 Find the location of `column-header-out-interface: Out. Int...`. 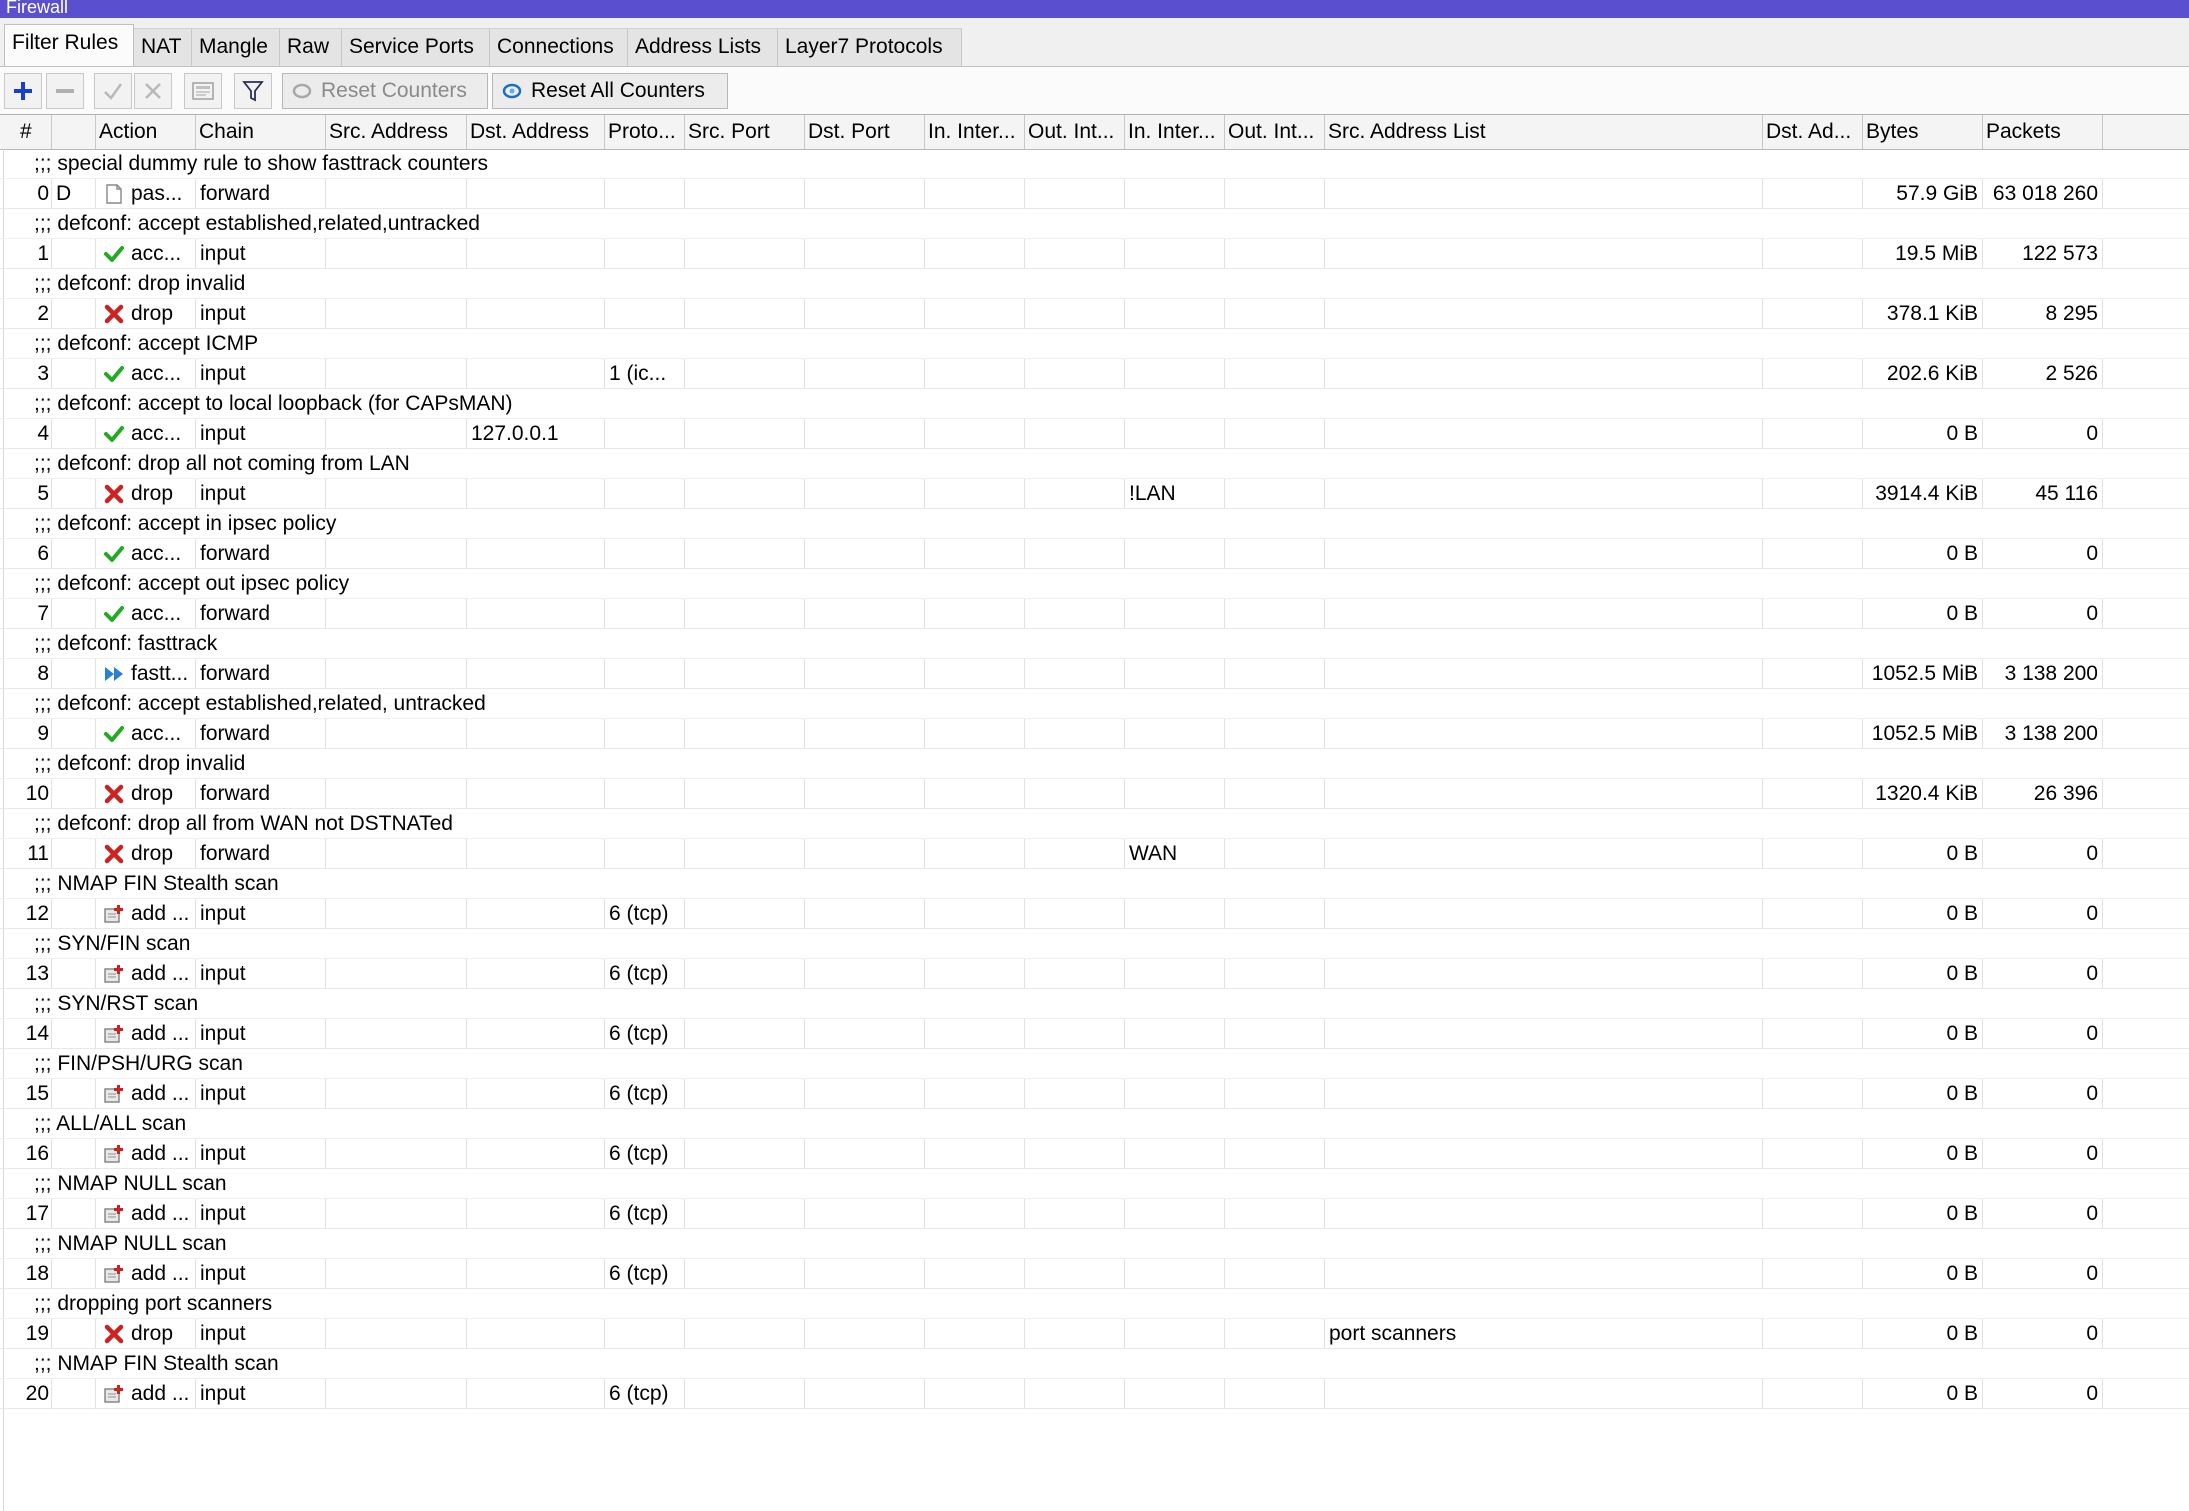

column-header-out-interface: Out. Int... is located at coordinates (1075, 132).